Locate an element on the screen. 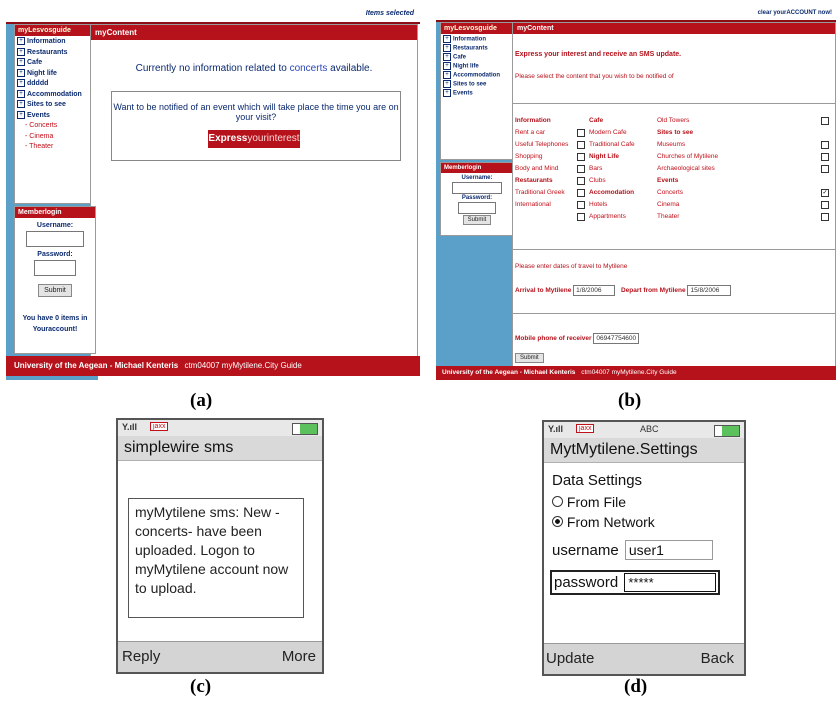  category-option: Churches of Mytilene is located at coordinates (745, 157).